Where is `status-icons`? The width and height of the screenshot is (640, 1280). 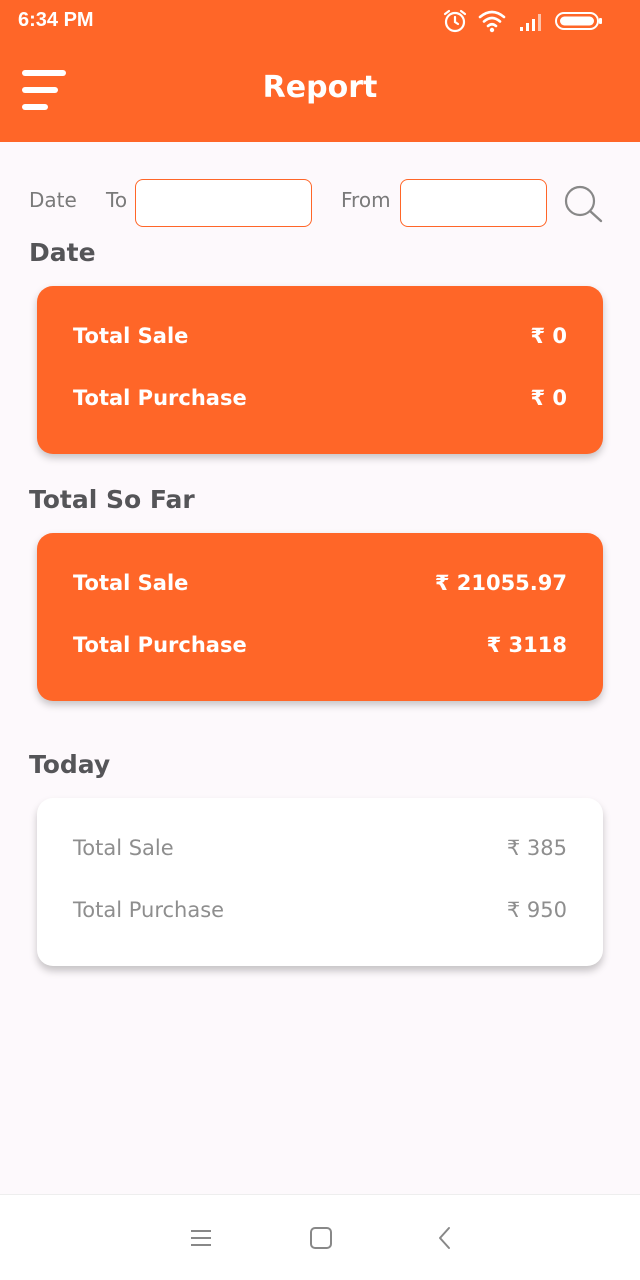 status-icons is located at coordinates (532, 21).